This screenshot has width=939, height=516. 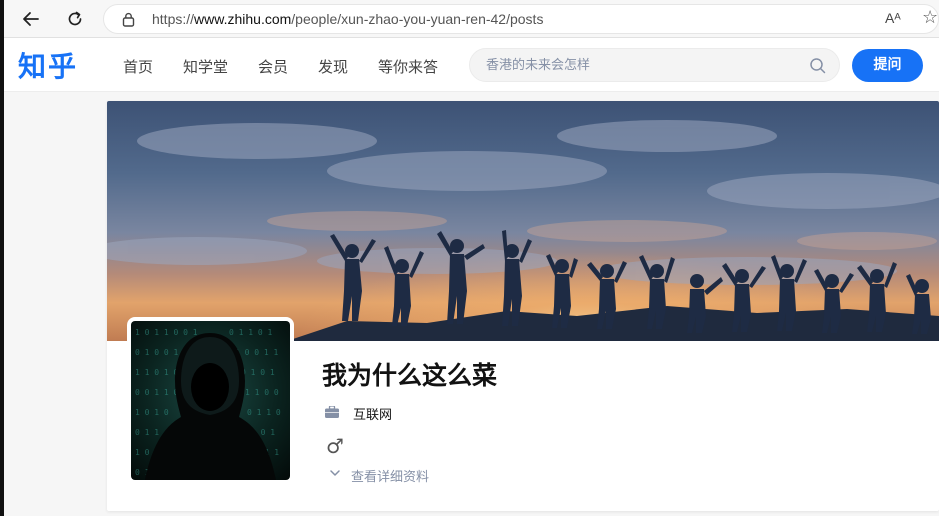 What do you see at coordinates (335, 473) in the screenshot?
I see `chevron-down-icon` at bounding box center [335, 473].